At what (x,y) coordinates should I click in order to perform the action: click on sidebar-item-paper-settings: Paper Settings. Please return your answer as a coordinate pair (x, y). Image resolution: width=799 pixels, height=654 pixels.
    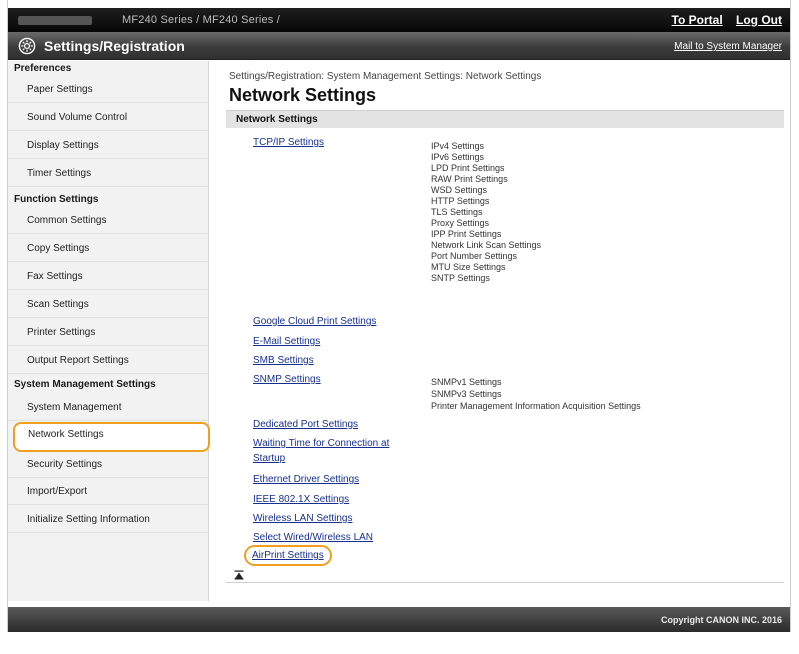
    Looking at the image, I should click on (108, 90).